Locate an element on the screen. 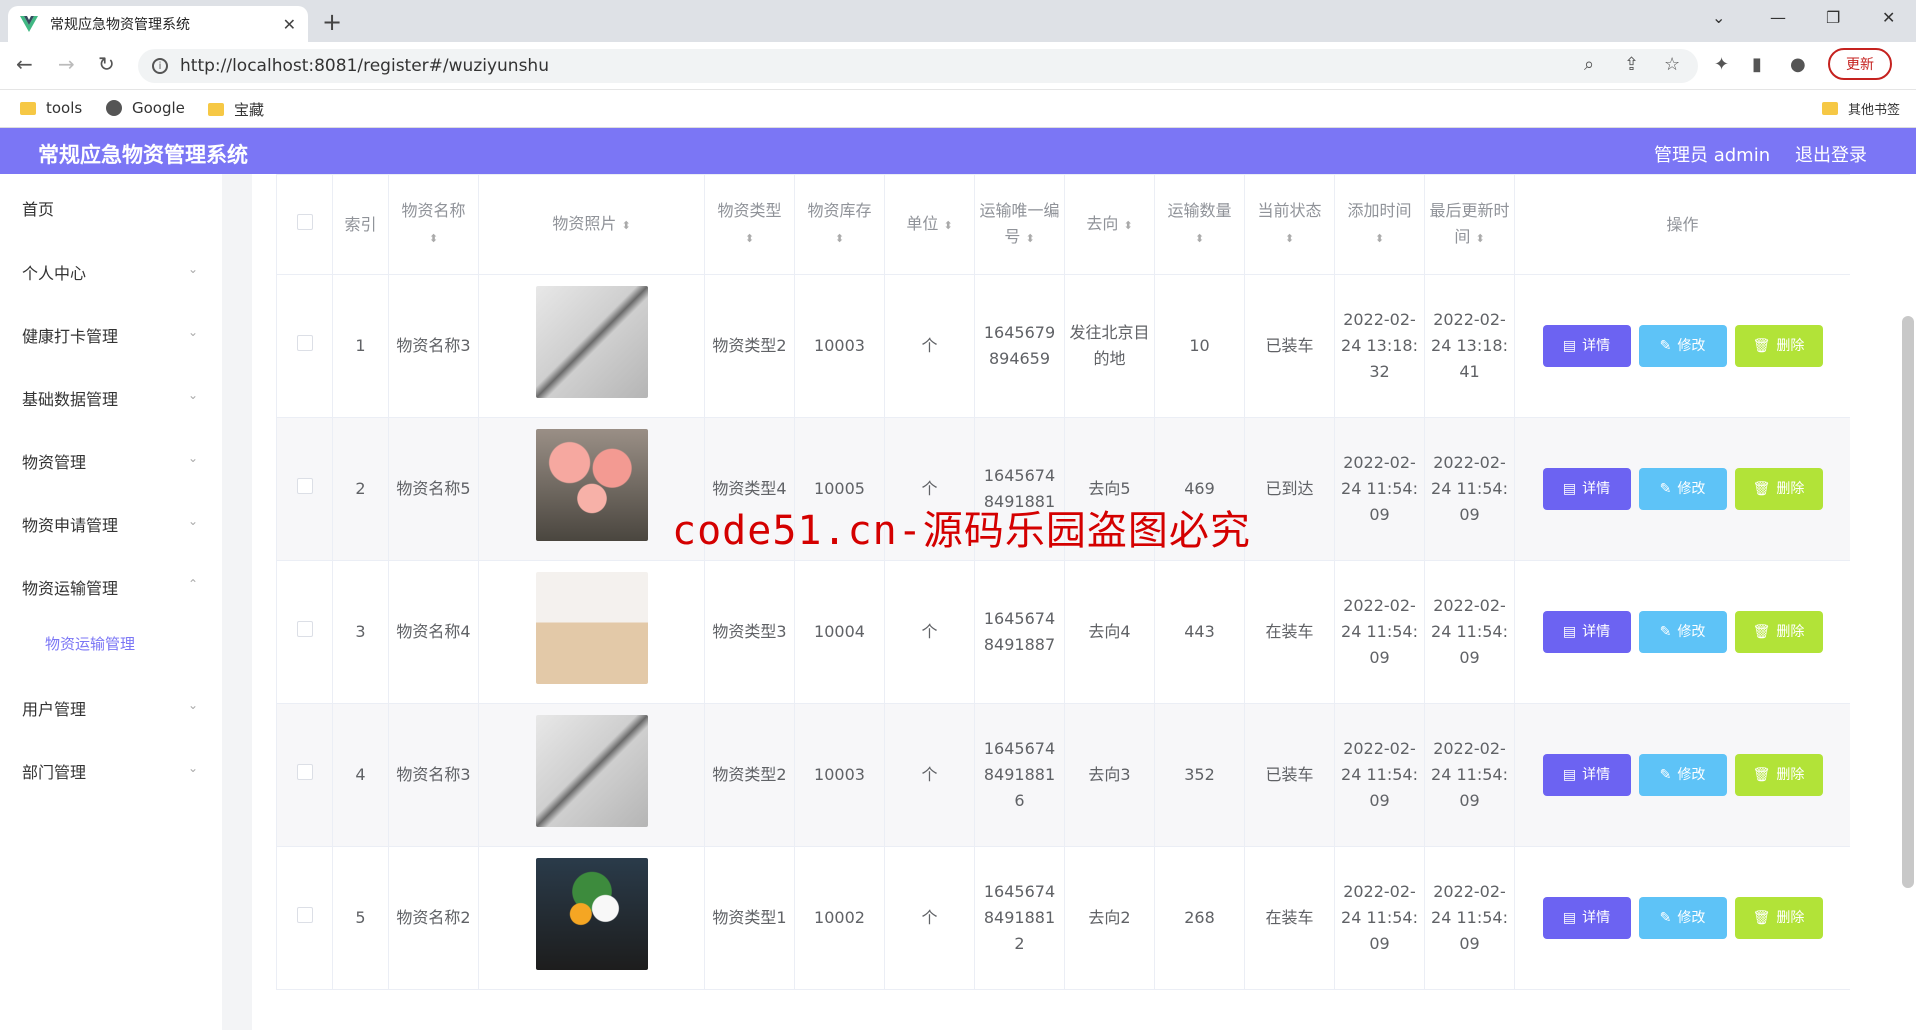 The width and height of the screenshot is (1916, 1030). sidebar-item-users: 用户管理 is located at coordinates (54, 708).